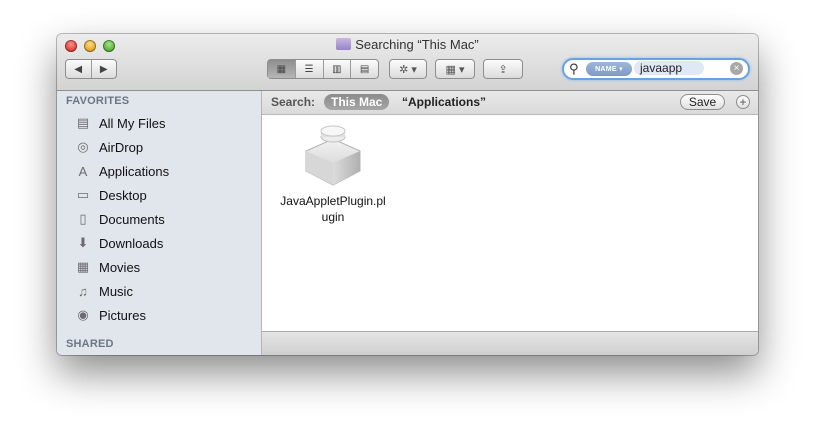 This screenshot has width=815, height=434. I want to click on sidebar-item-label: Music, so click(116, 291).